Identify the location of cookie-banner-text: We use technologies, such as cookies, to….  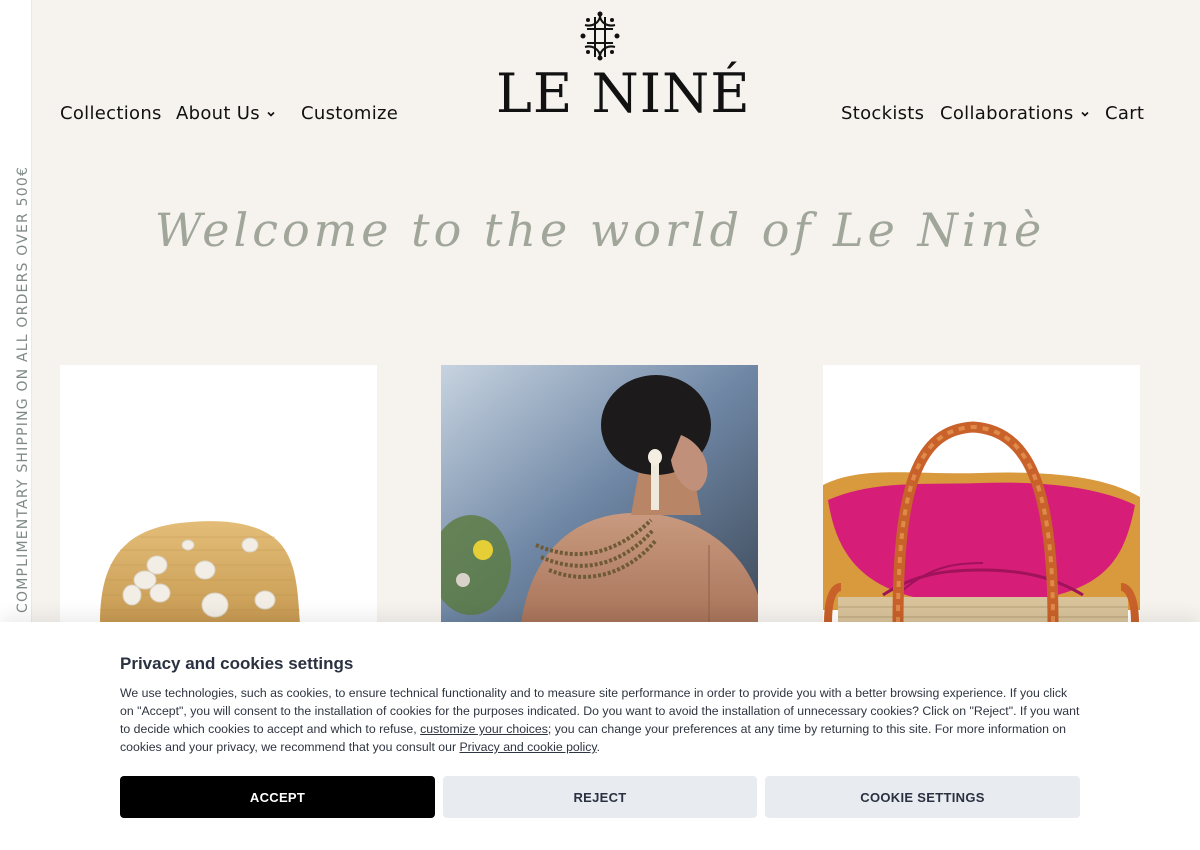
(600, 720).